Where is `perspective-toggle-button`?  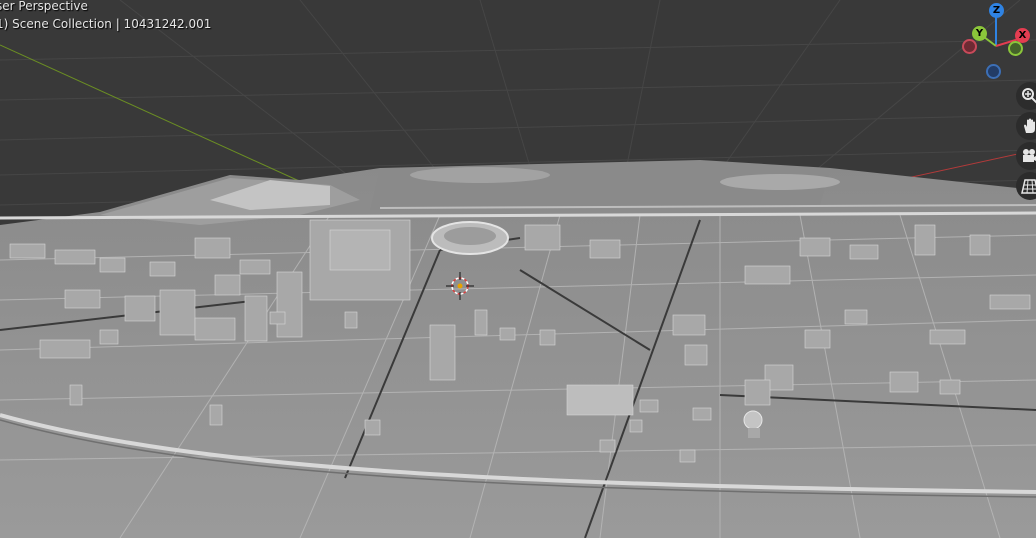 perspective-toggle-button is located at coordinates (1026, 186).